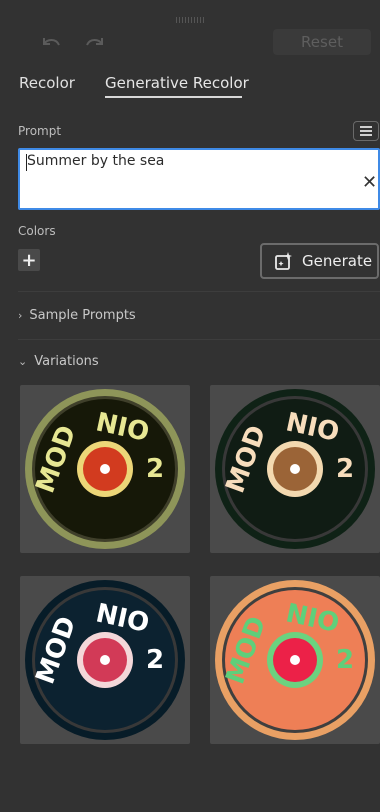  What do you see at coordinates (284, 261) in the screenshot?
I see `generative-ai-icon` at bounding box center [284, 261].